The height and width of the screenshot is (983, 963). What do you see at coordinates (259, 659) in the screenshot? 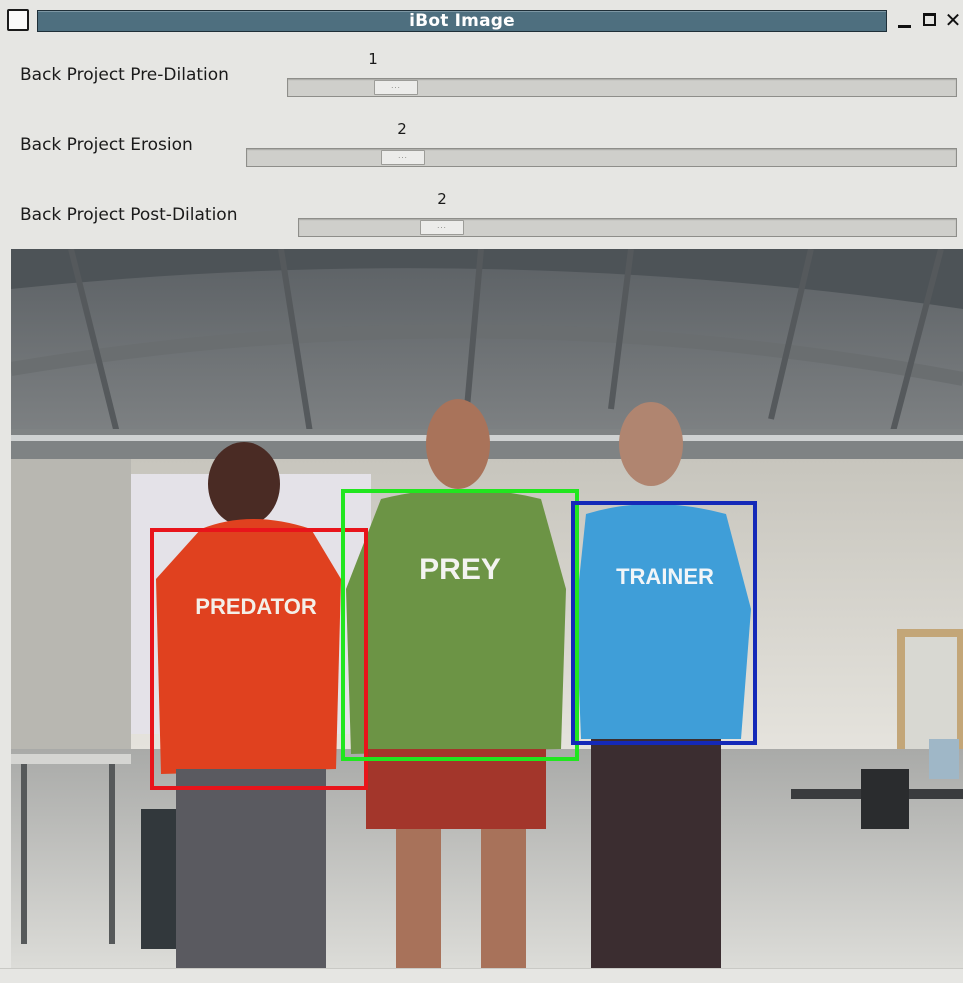
I see `tracking-box-predator` at bounding box center [259, 659].